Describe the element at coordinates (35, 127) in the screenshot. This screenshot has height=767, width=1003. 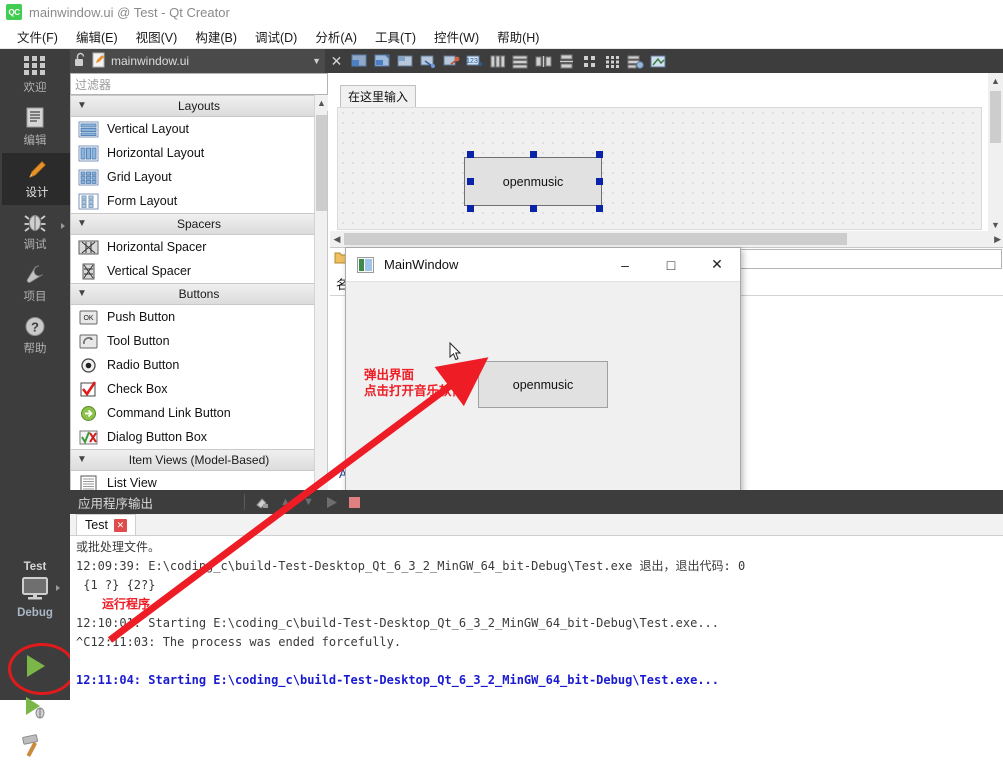
I see `sidebar-item-edit: 编辑` at that location.